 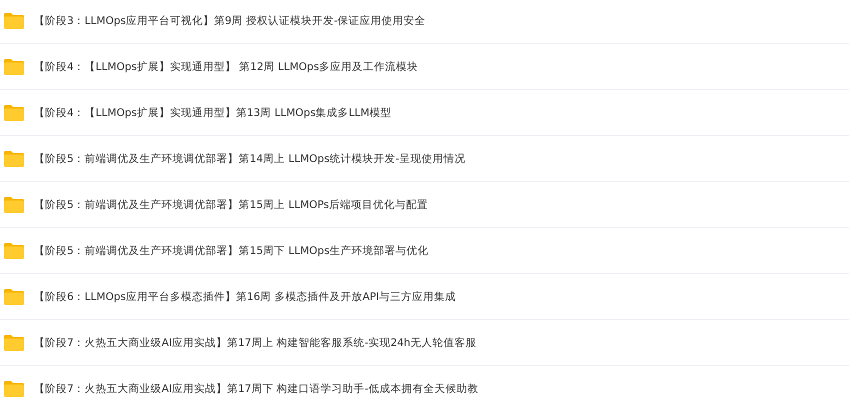 What do you see at coordinates (231, 205) in the screenshot?
I see `folder-name: 【阶段5：前端调优及生产环境调优部署】第15周上 LLMOPs后端项目优化与配置` at bounding box center [231, 205].